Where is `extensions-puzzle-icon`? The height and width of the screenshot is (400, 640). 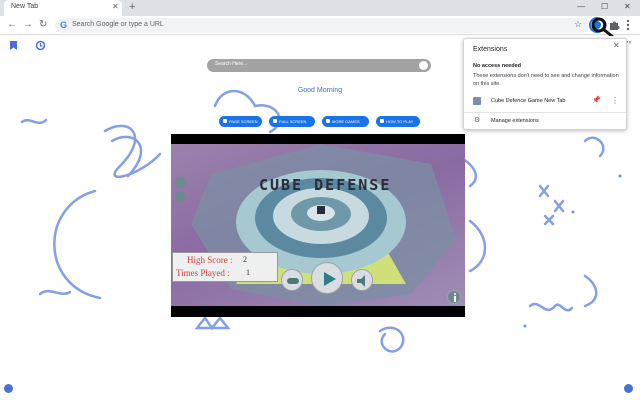 extensions-puzzle-icon is located at coordinates (614, 25).